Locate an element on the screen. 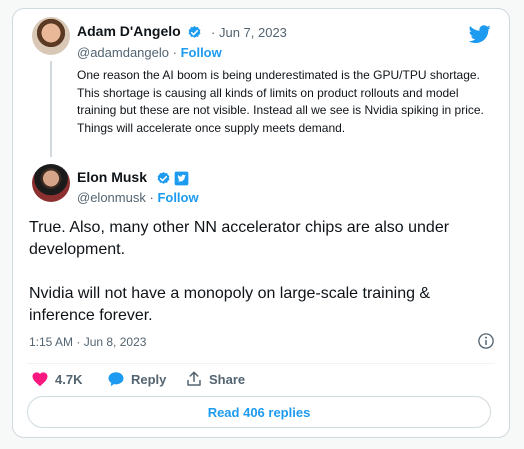 The width and height of the screenshot is (524, 449). share-button: Share is located at coordinates (215, 379).